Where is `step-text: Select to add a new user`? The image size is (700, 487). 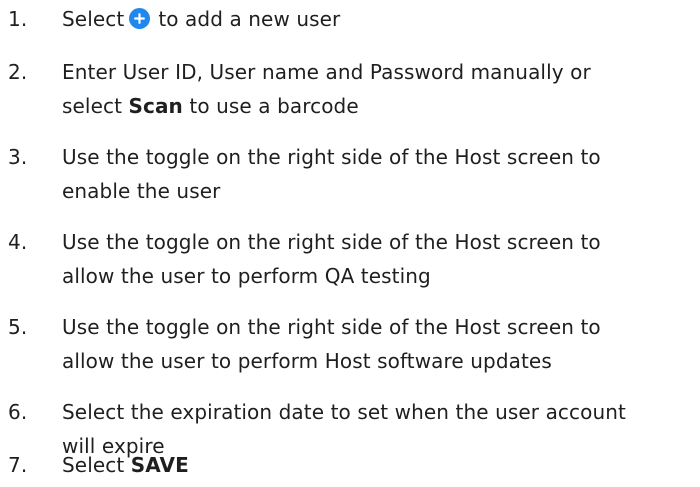
step-text: Select to add a new user is located at coordinates (377, 19).